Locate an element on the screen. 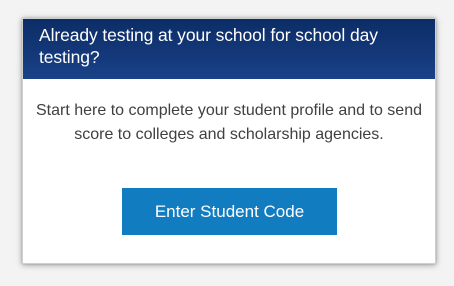  enter-student-code-button: Enter Student Code is located at coordinates (229, 211).